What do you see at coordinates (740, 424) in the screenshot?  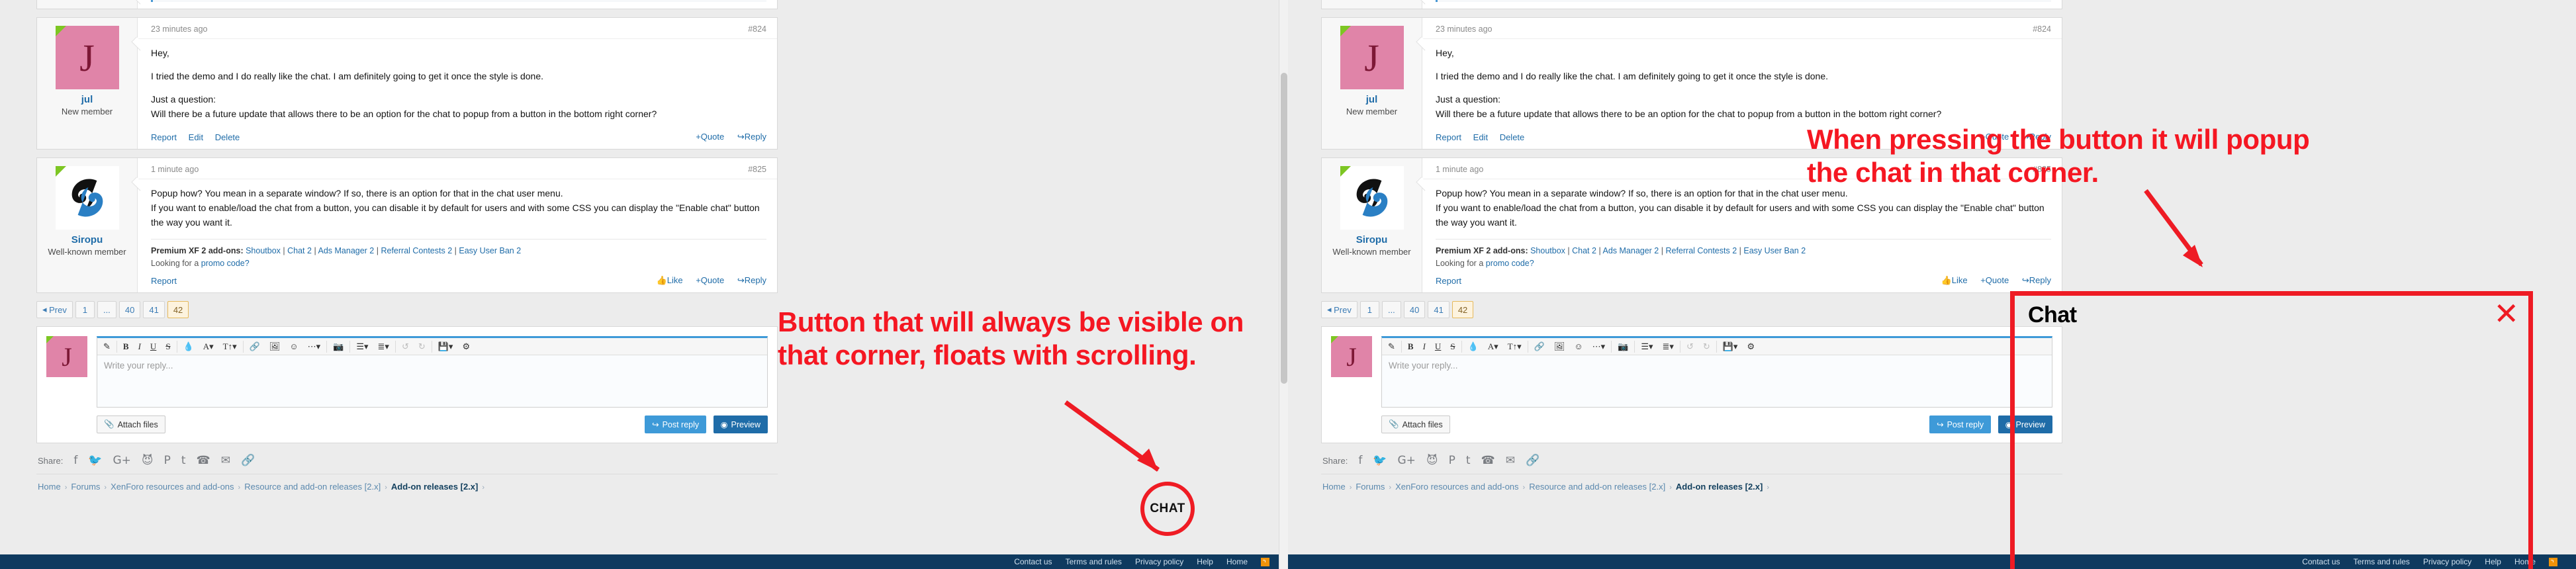 I see `preview-button: ◉ Preview` at bounding box center [740, 424].